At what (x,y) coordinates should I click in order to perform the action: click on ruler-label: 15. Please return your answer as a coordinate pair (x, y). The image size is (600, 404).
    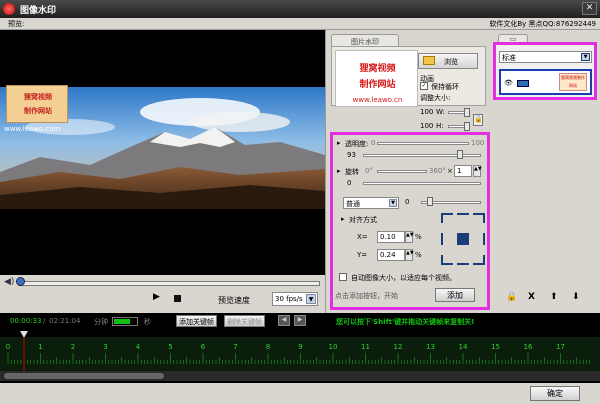
    Looking at the image, I should click on (495, 347).